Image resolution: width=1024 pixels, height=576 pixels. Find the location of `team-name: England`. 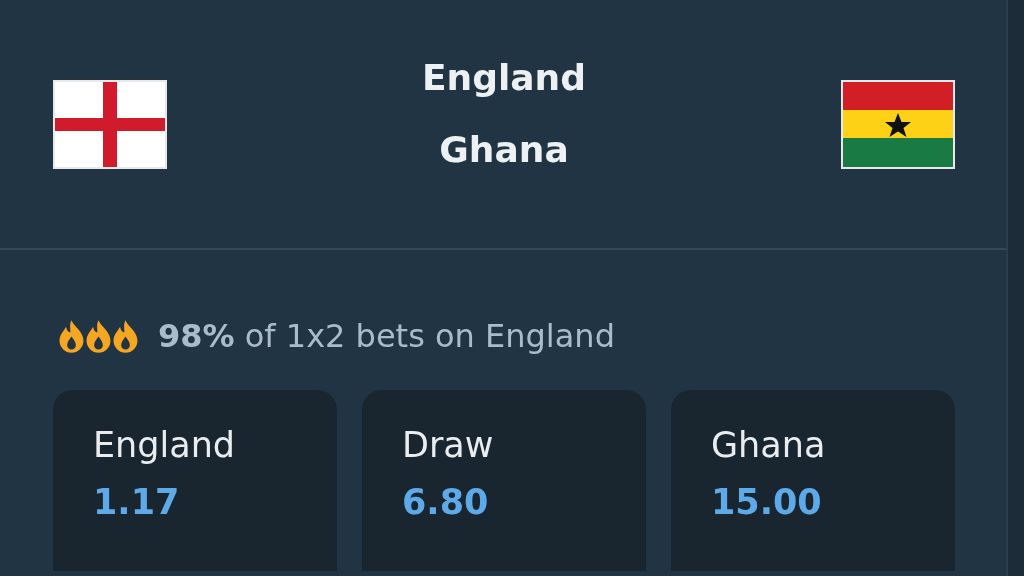

team-name: England is located at coordinates (504, 78).